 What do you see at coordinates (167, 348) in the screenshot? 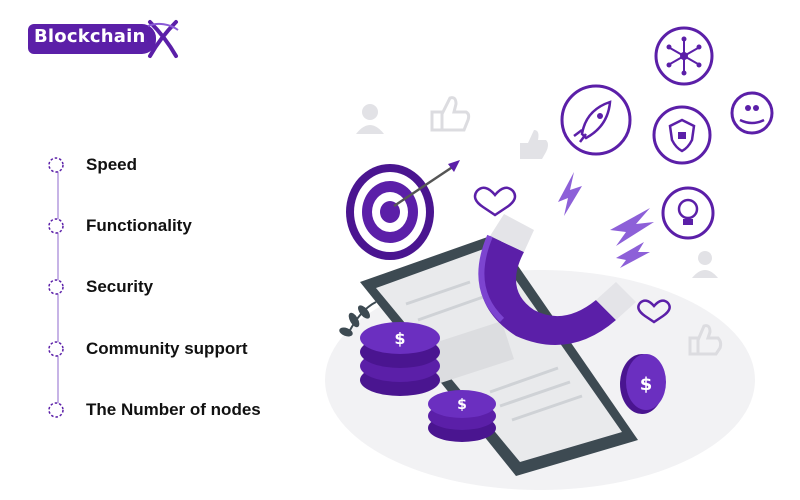
I see `criteria-label: Community support` at bounding box center [167, 348].